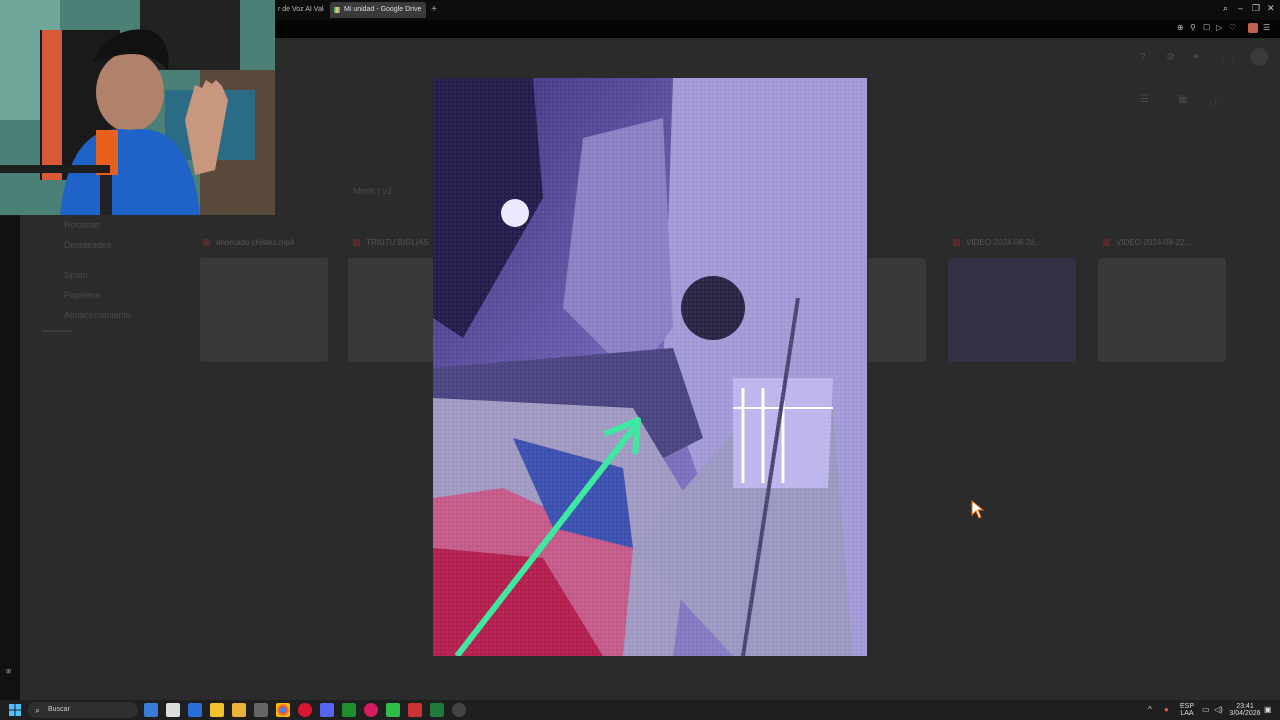 The image size is (1280, 720). Describe the element at coordinates (1143, 57) in the screenshot. I see `help-icon: ?` at that location.